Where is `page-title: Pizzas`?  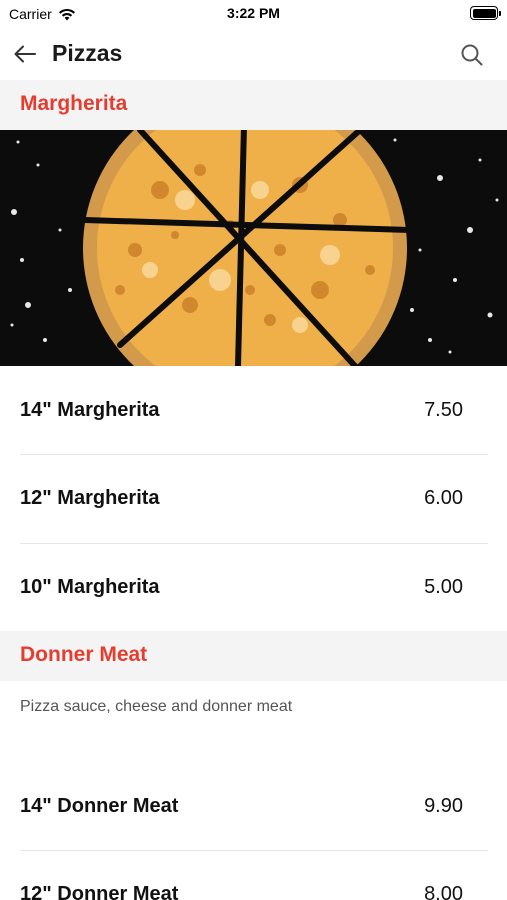 page-title: Pizzas is located at coordinates (87, 53).